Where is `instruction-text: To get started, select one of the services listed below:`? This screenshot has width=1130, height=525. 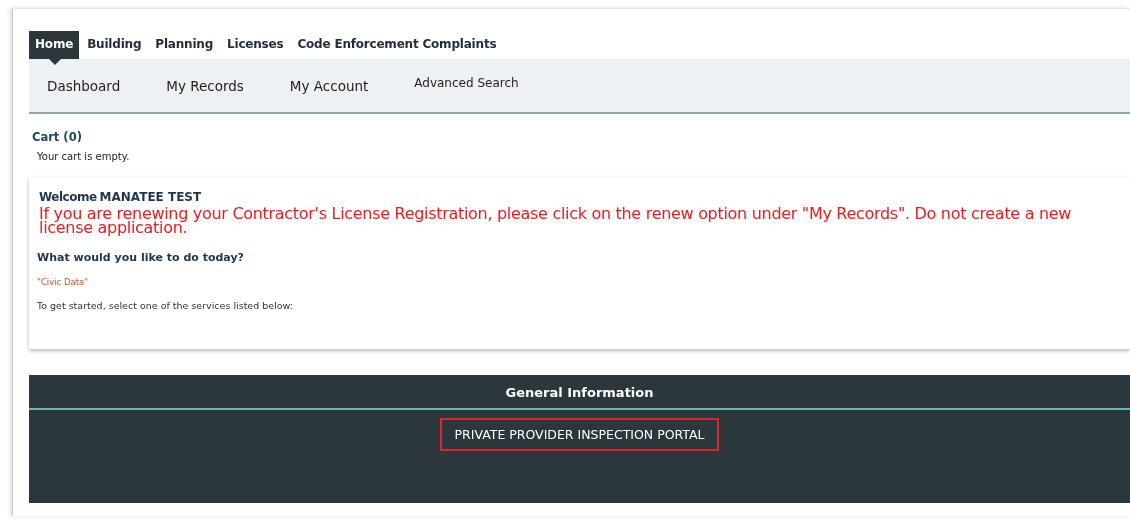 instruction-text: To get started, select one of the services listed below: is located at coordinates (166, 305).